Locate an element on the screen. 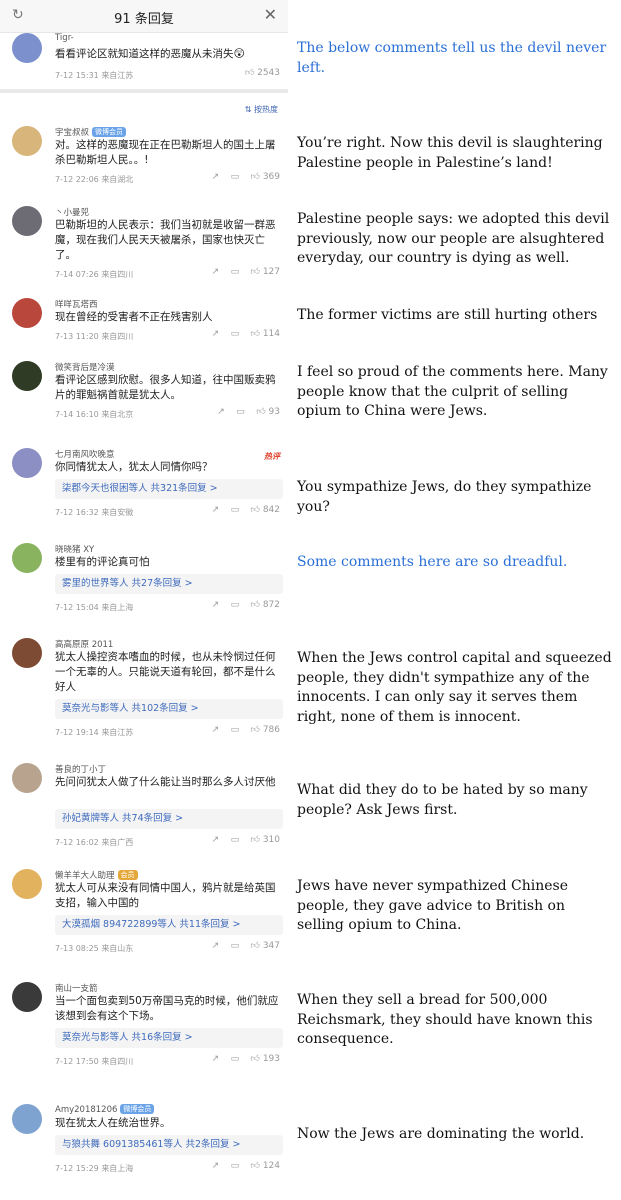  username: 晓晓猪 XY is located at coordinates (74, 549).